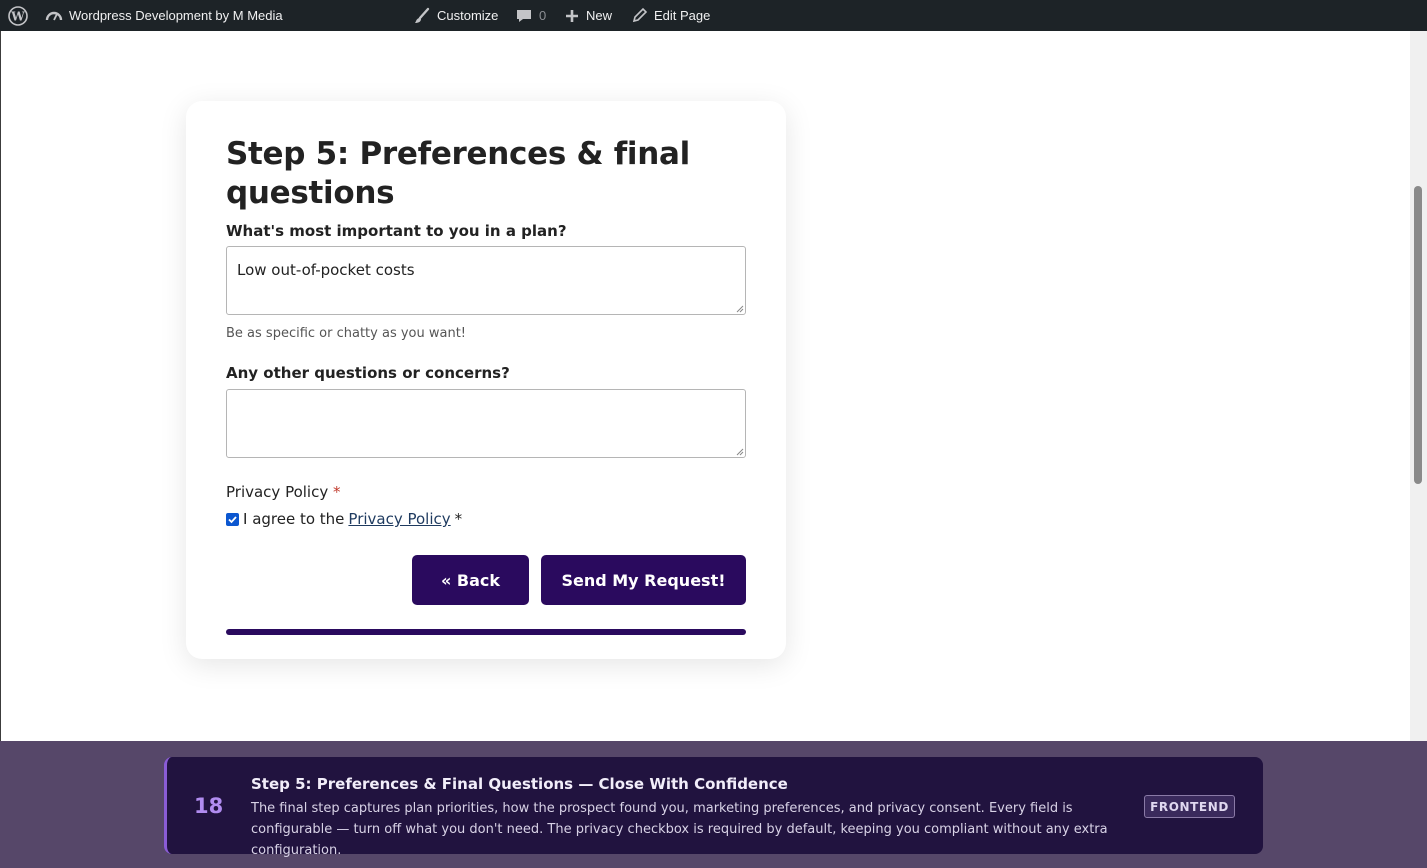  I want to click on edit-page-link: Edit Page, so click(670, 15).